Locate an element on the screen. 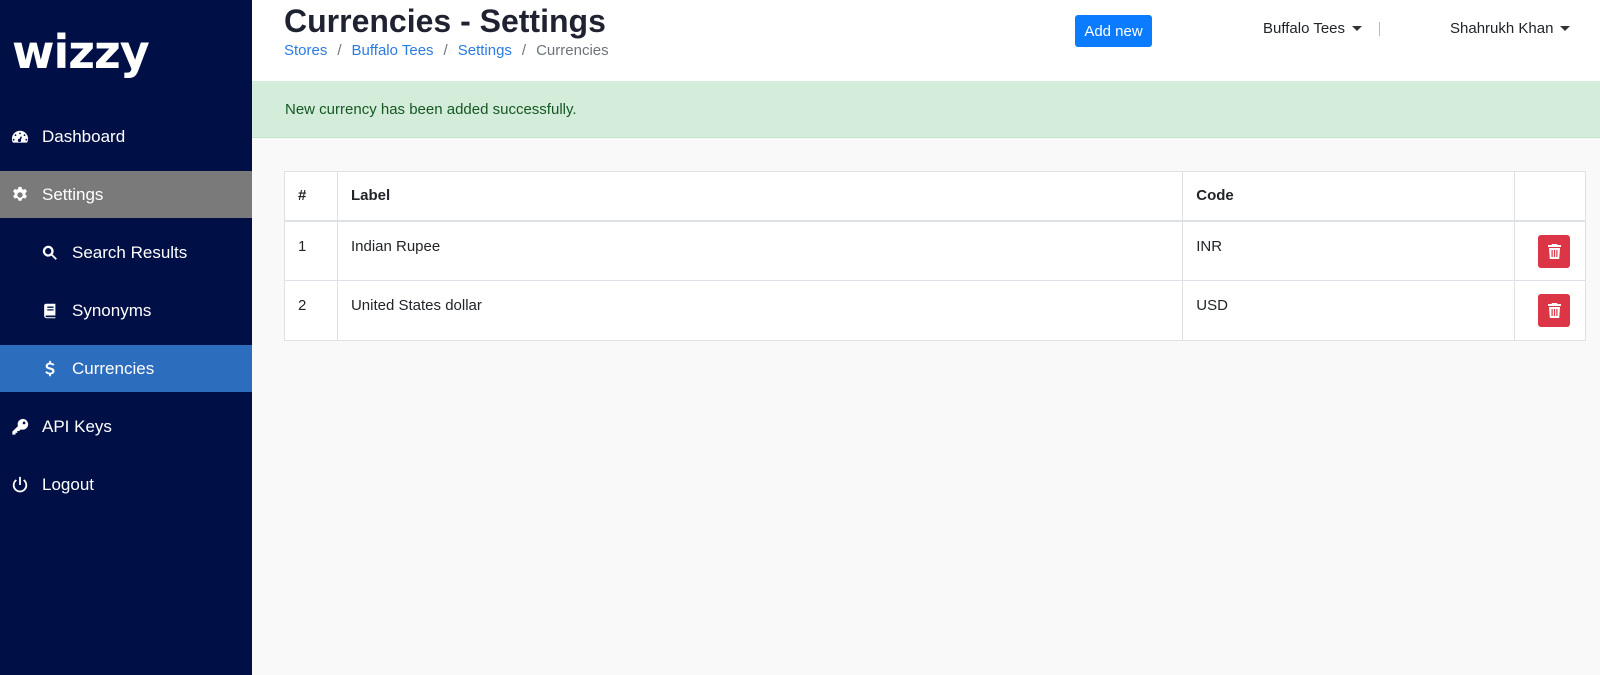 Image resolution: width=1600 pixels, height=675 pixels. breadcrumb-store: Buffalo Tees is located at coordinates (393, 50).